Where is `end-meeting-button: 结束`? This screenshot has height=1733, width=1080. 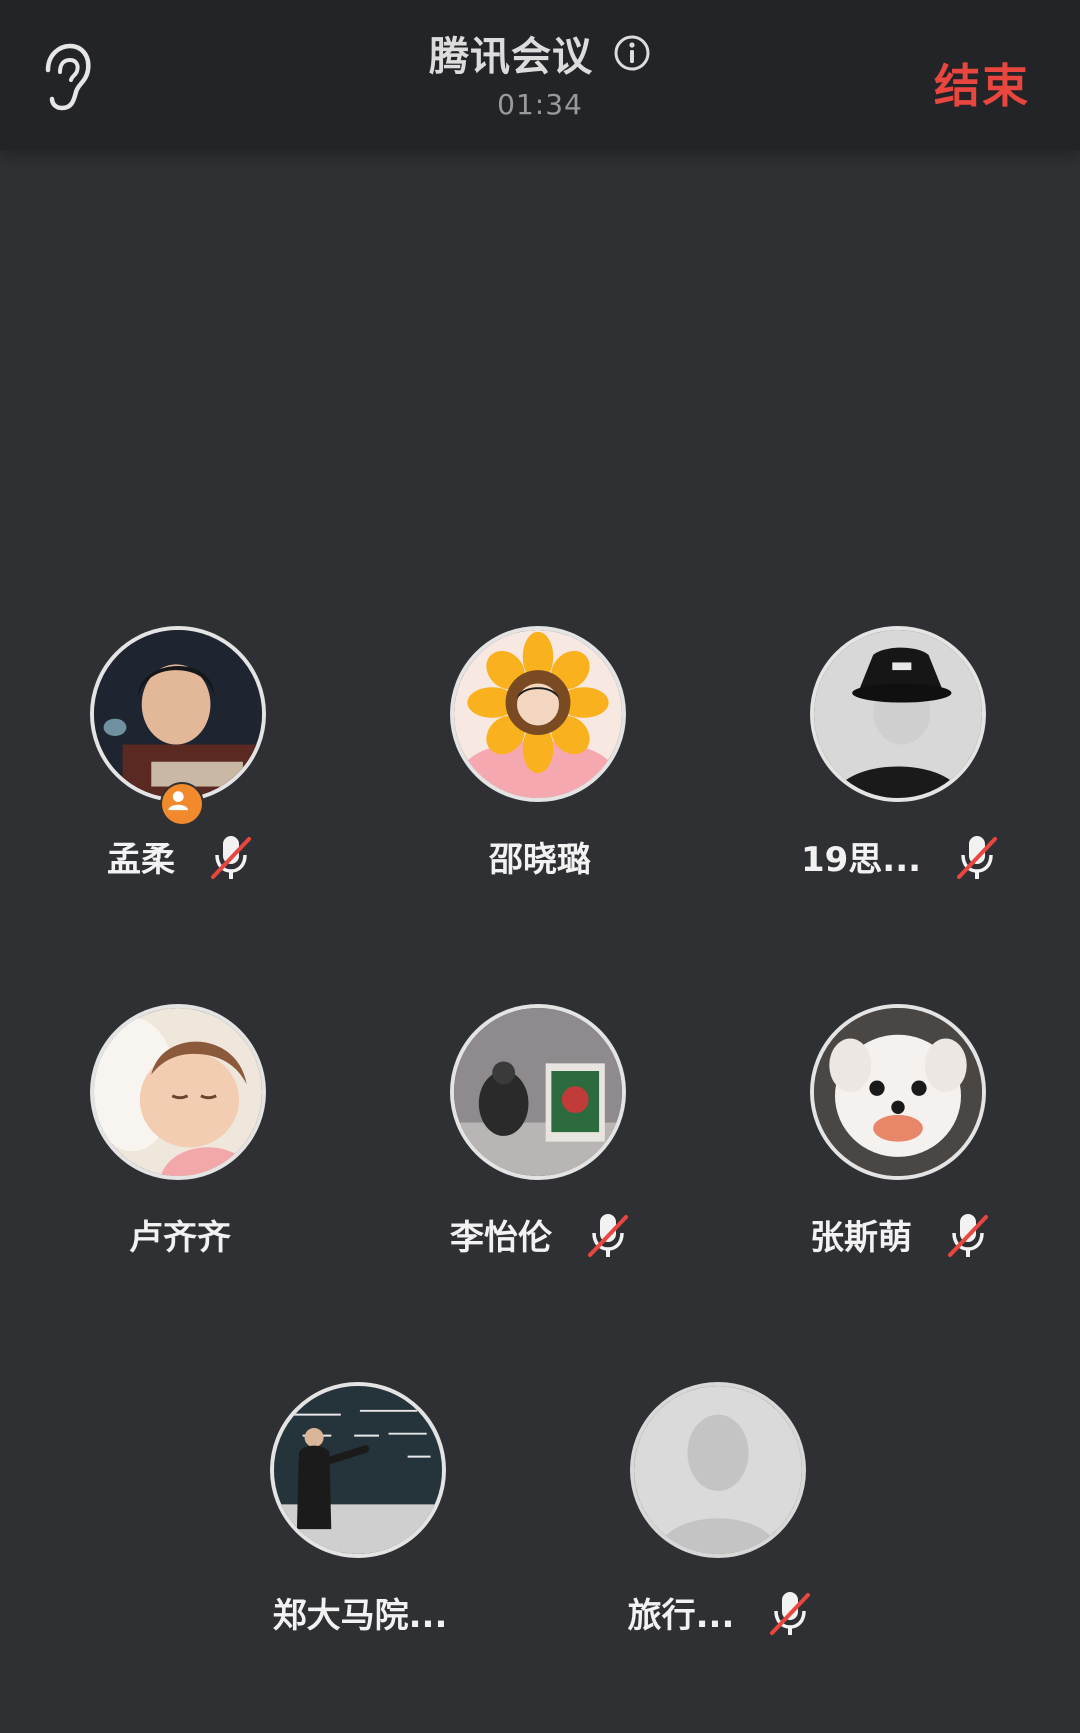
end-meeting-button: 结束 is located at coordinates (982, 83).